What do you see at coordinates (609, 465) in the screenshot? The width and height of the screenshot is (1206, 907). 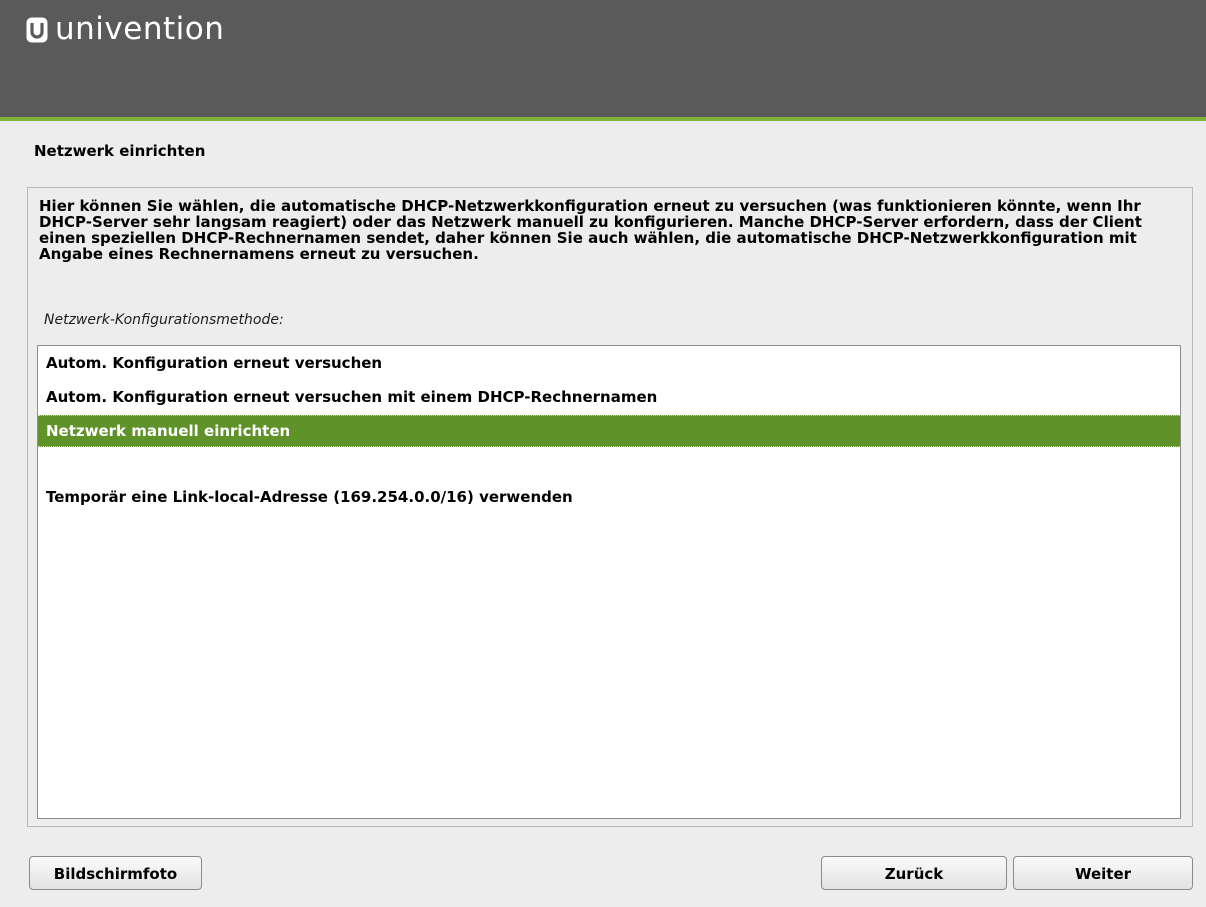 I see `list-item-empty` at bounding box center [609, 465].